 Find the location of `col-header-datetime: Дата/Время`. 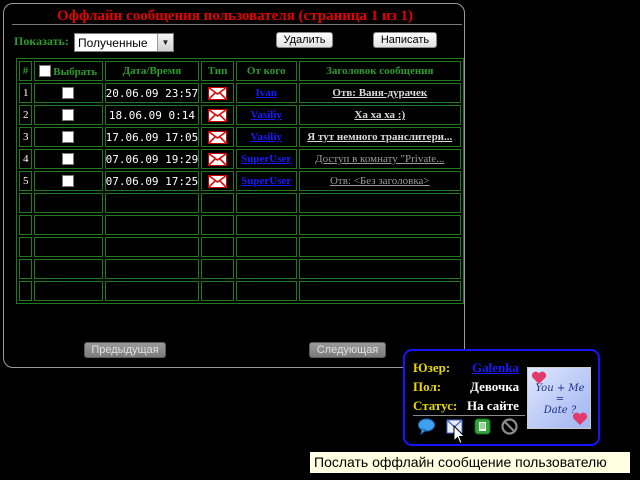

col-header-datetime: Дата/Время is located at coordinates (152, 71).